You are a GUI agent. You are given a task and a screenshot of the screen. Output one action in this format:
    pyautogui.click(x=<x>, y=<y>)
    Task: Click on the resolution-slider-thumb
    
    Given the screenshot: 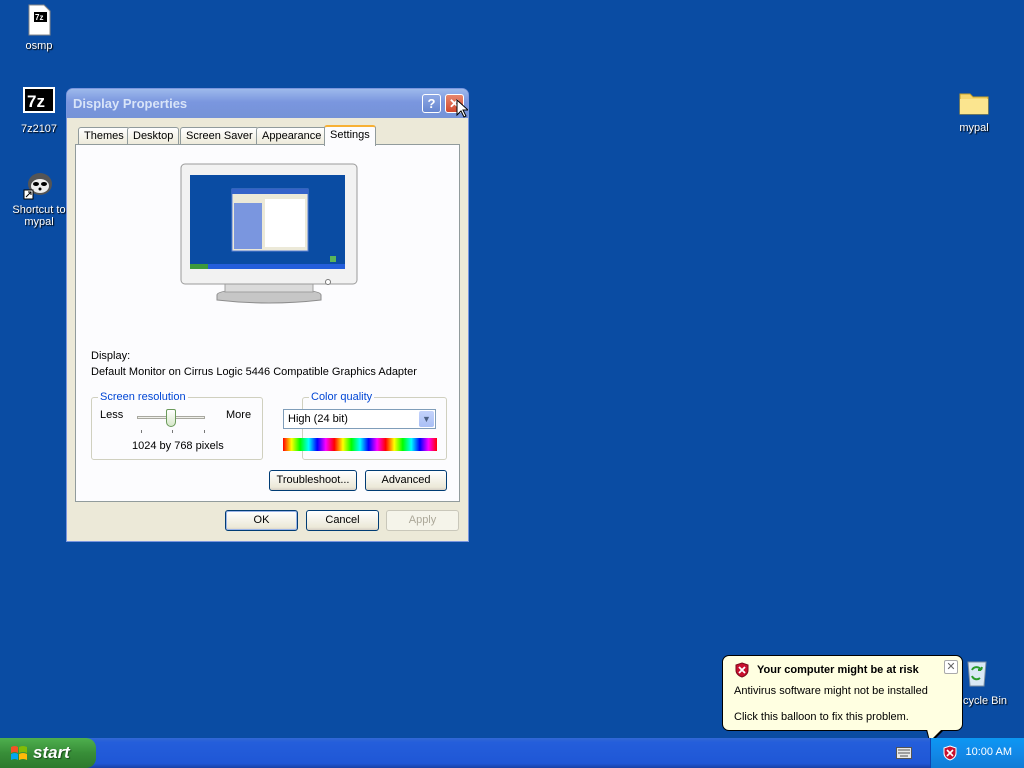 What is the action you would take?
    pyautogui.click(x=171, y=418)
    